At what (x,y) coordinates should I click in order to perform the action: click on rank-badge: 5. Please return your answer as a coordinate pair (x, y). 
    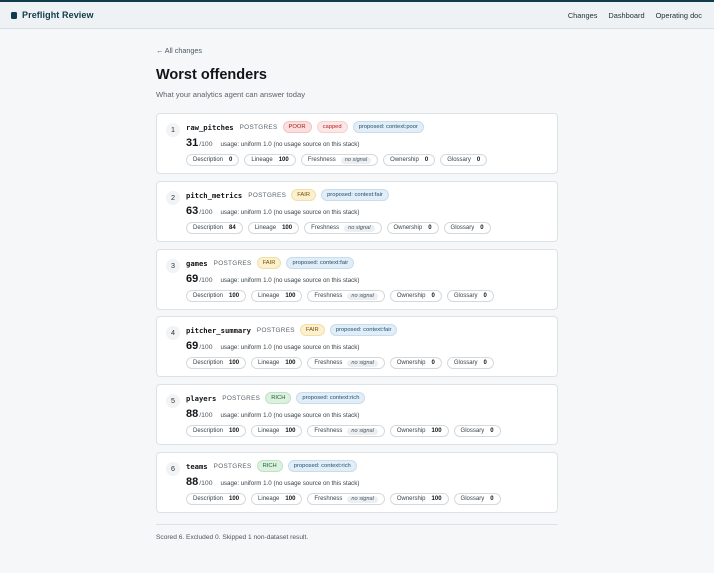
    Looking at the image, I should click on (173, 401).